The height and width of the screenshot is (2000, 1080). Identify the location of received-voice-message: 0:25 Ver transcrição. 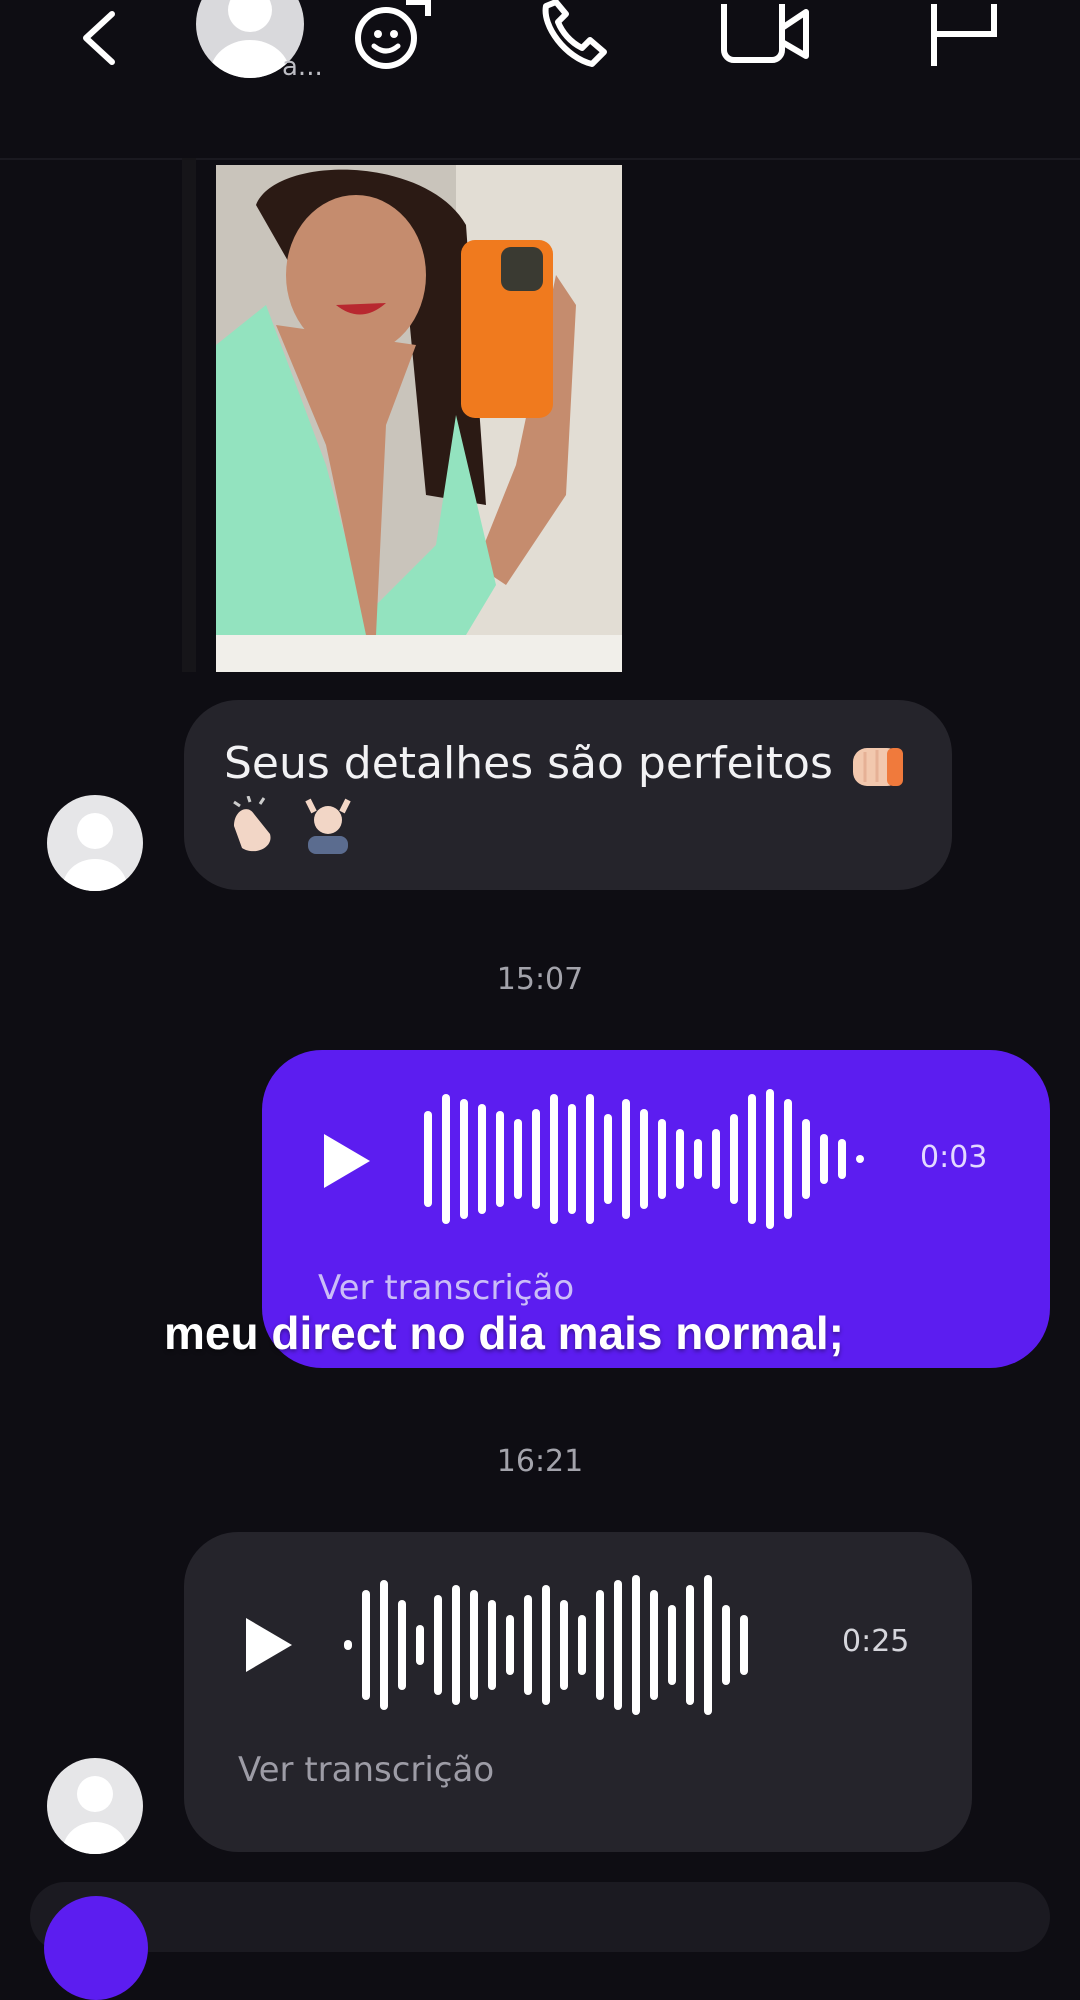
(578, 1692).